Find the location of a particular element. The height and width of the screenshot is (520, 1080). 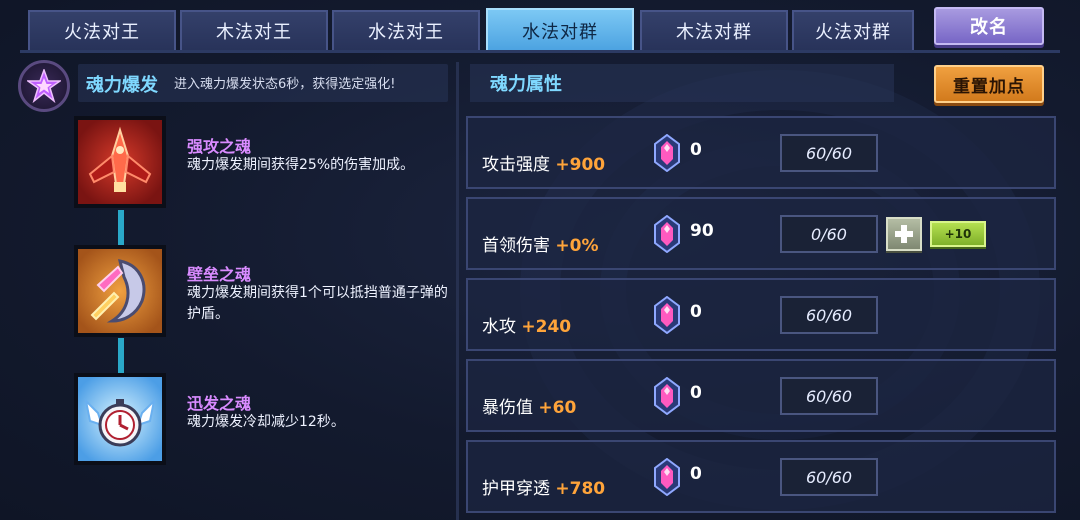

skill-desc-swift: 魂力爆发冷却减少12秒。 is located at coordinates (266, 422).